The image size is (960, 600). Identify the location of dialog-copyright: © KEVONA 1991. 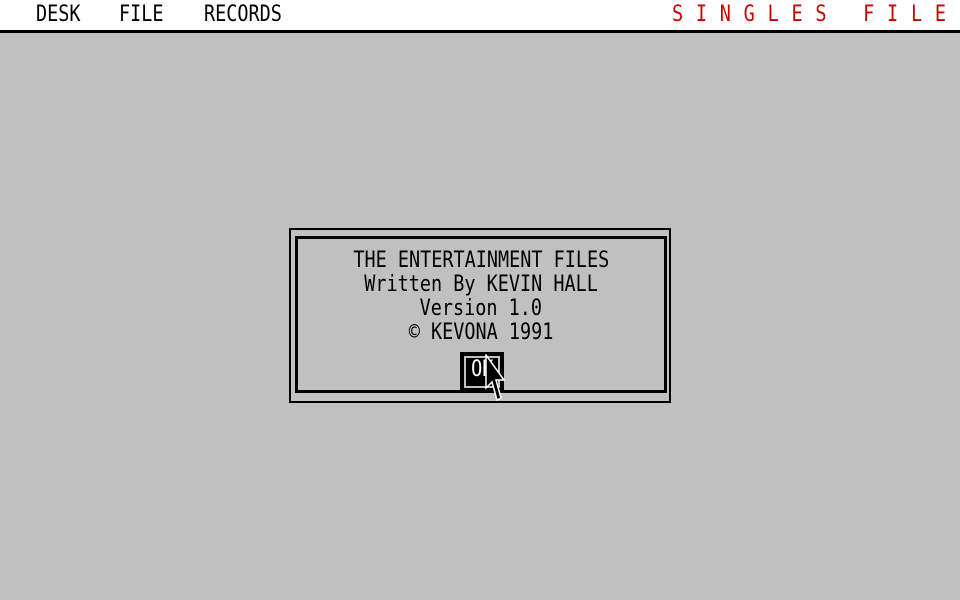
(481, 332).